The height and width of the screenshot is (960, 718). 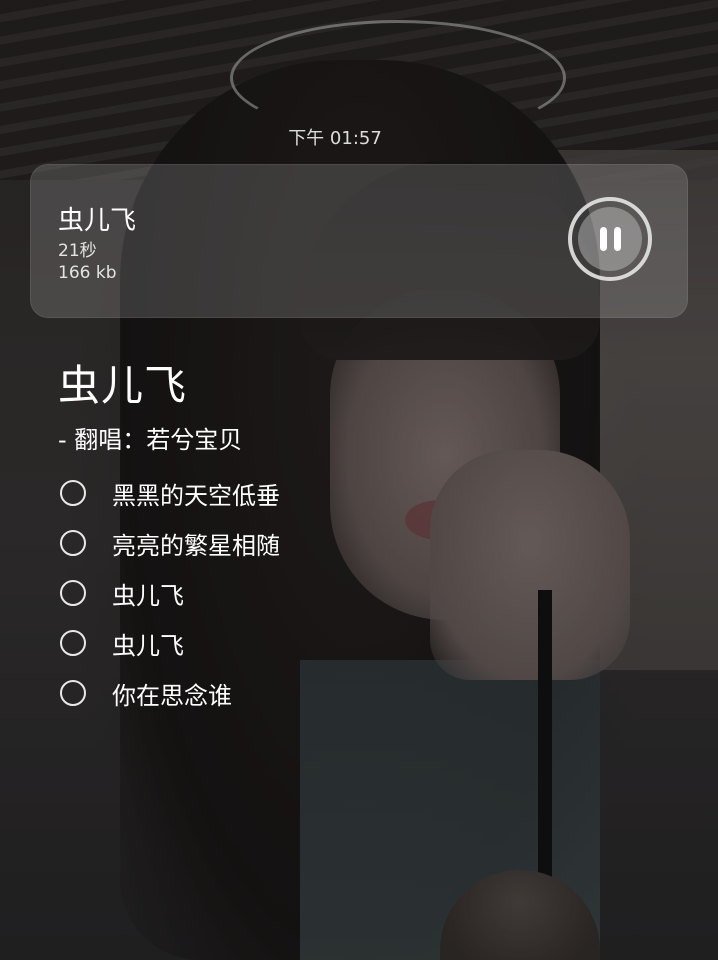 I want to click on lyric-list: 黑黑的天空低垂 亮亮的繁星相随 虫儿飞 虫儿飞 你在思念谁, so click(x=170, y=593).